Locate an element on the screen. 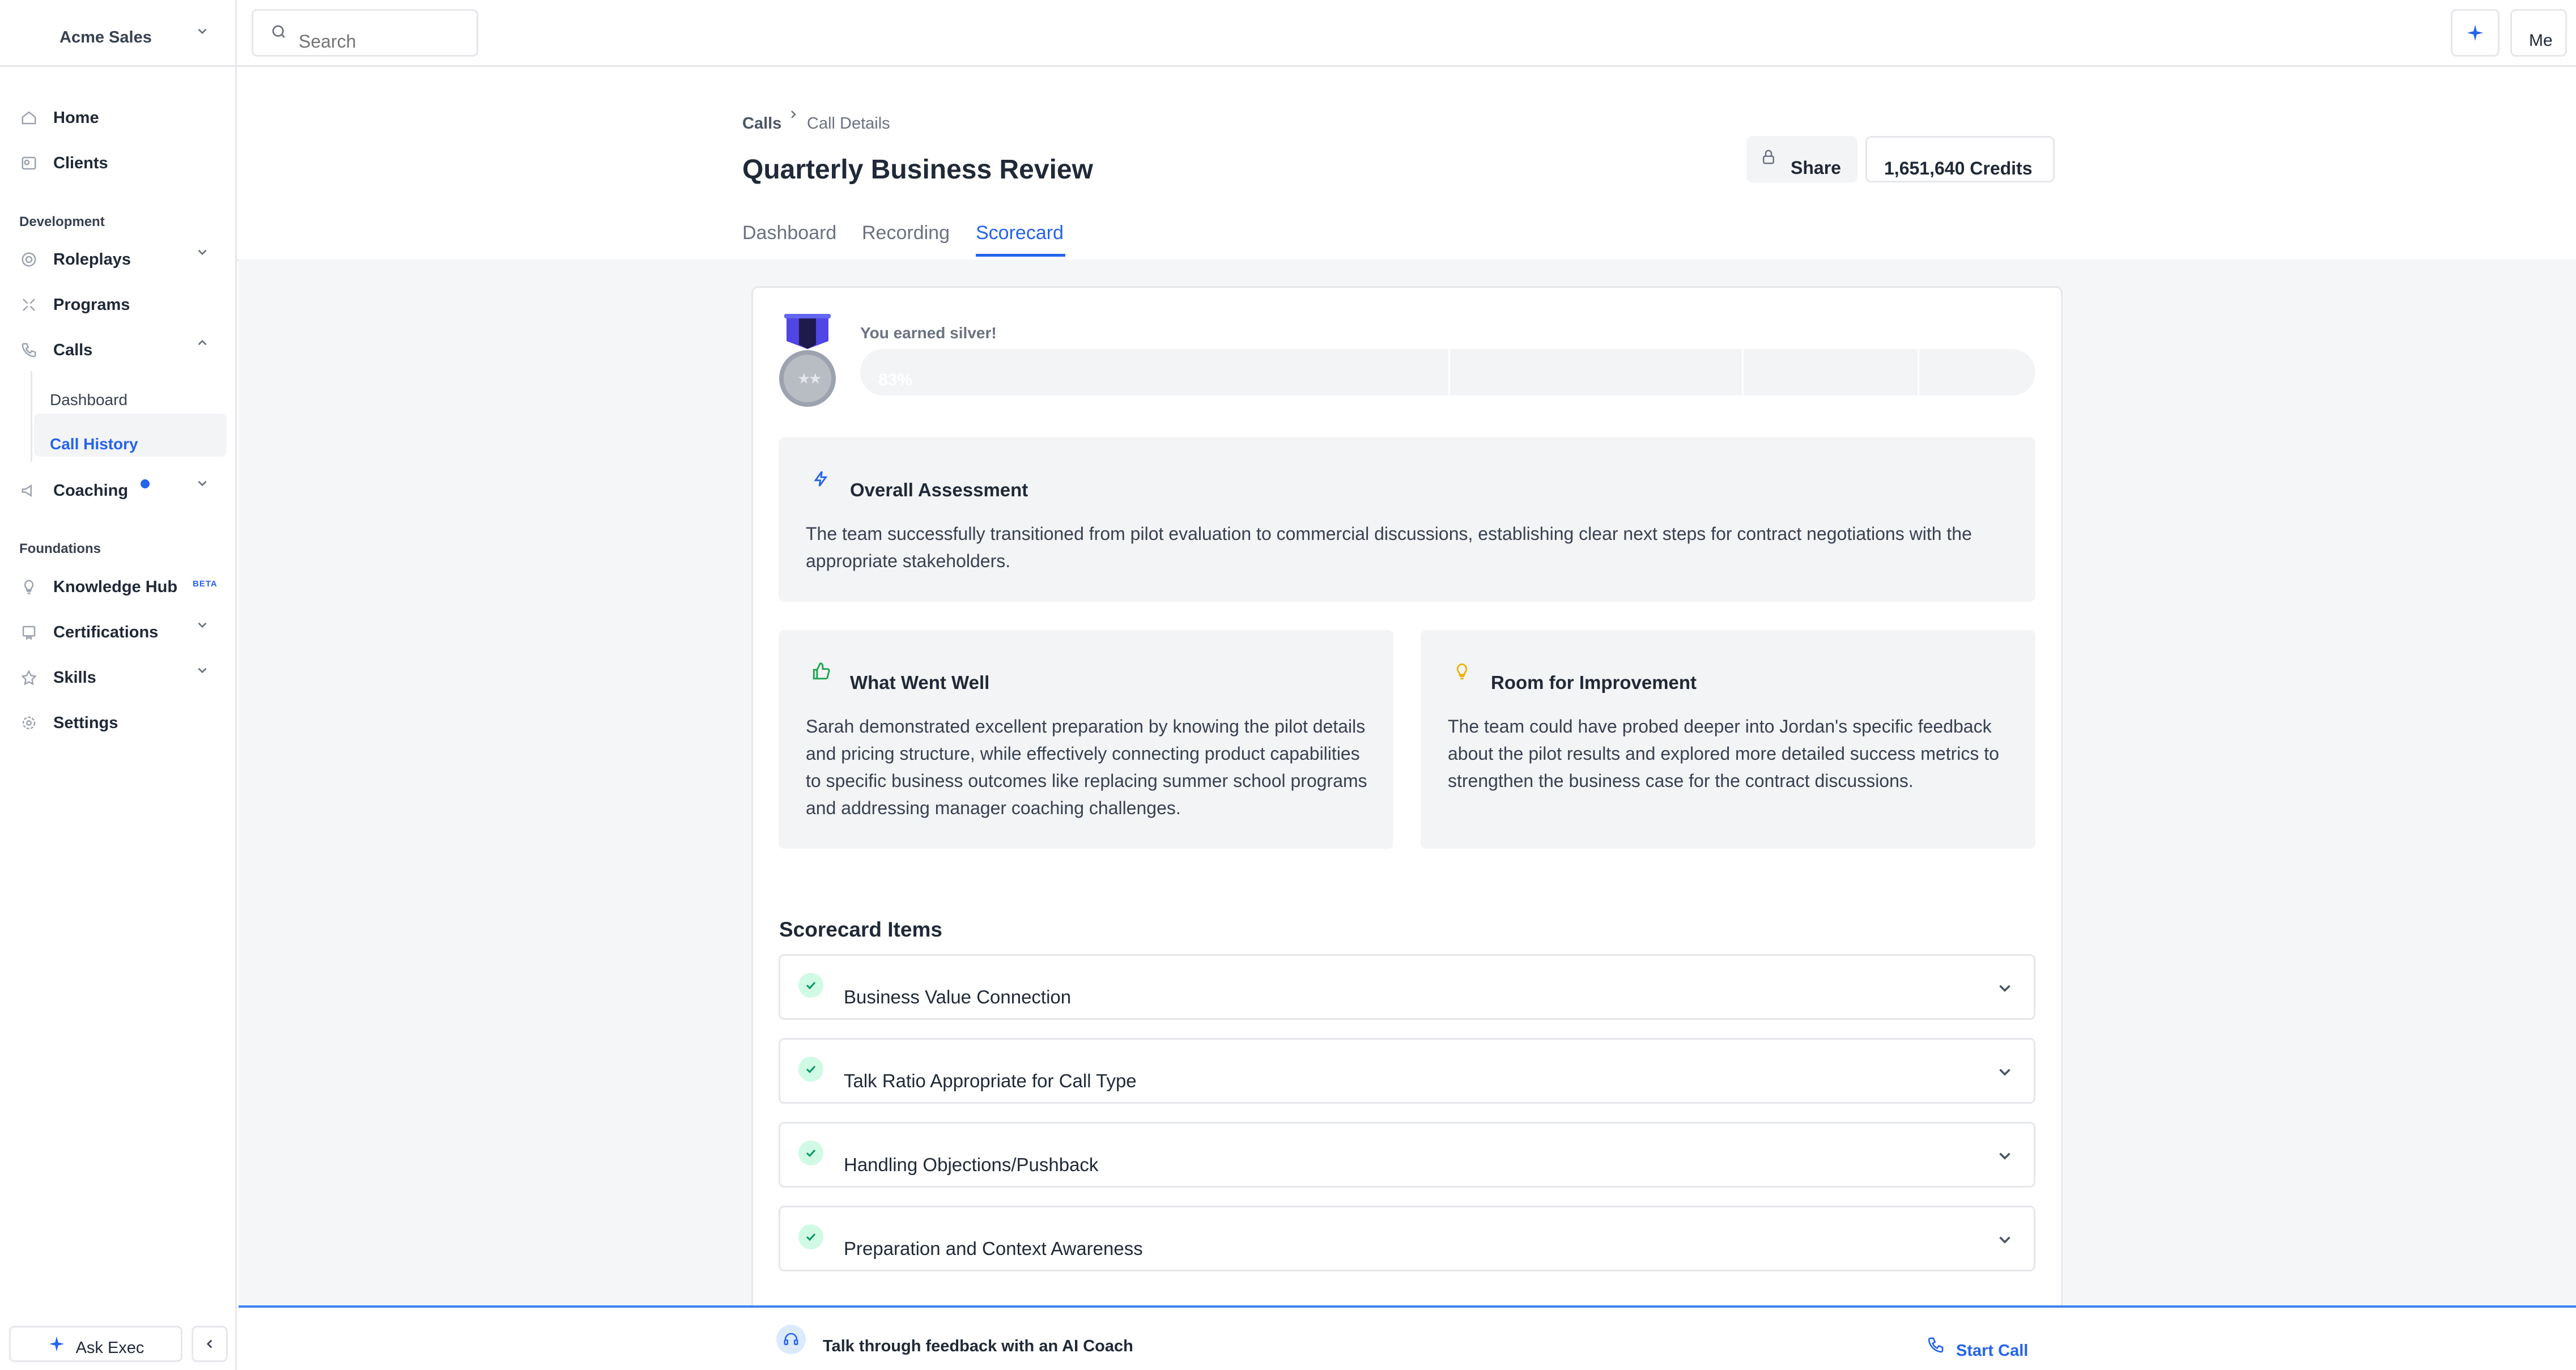 The width and height of the screenshot is (2576, 1370). sidebar-item-skills: Skills is located at coordinates (57, 678).